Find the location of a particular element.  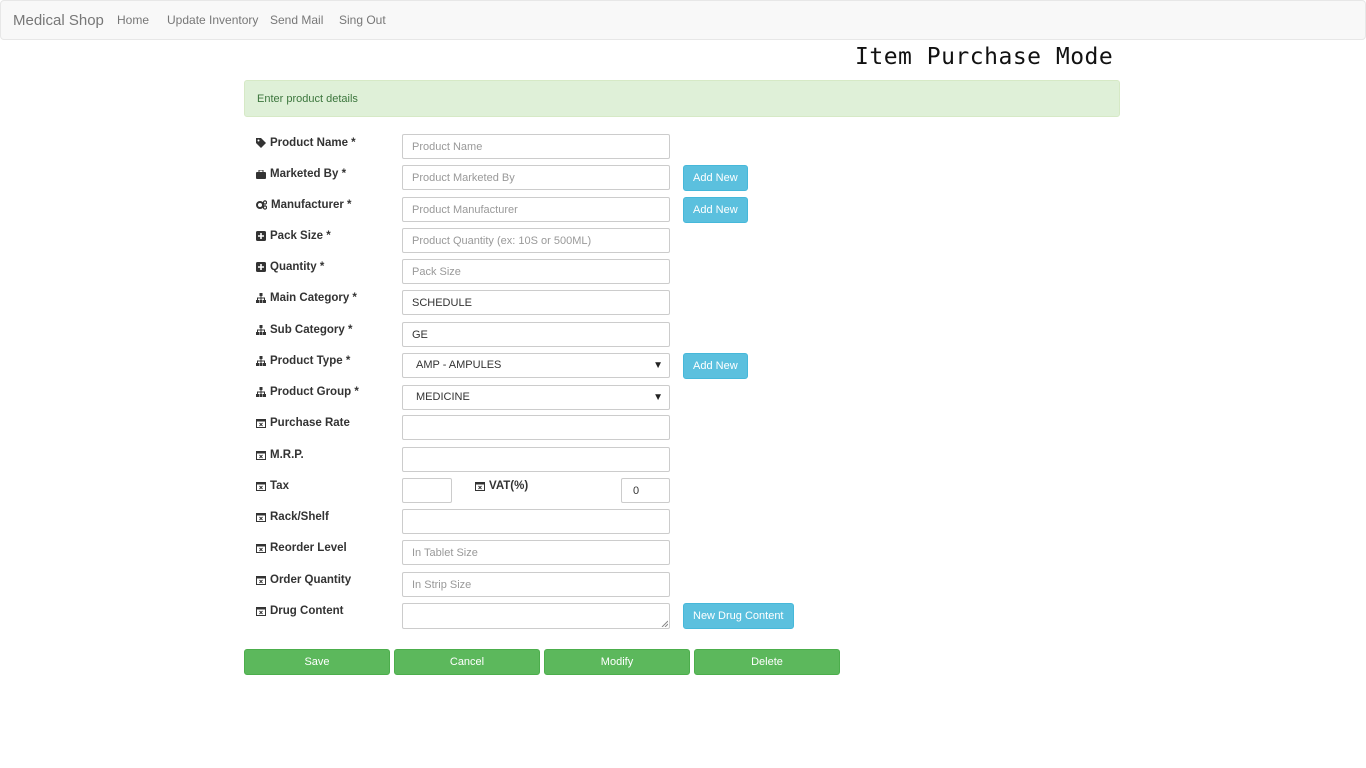

sub-category-label: Sub Category * is located at coordinates (304, 330).